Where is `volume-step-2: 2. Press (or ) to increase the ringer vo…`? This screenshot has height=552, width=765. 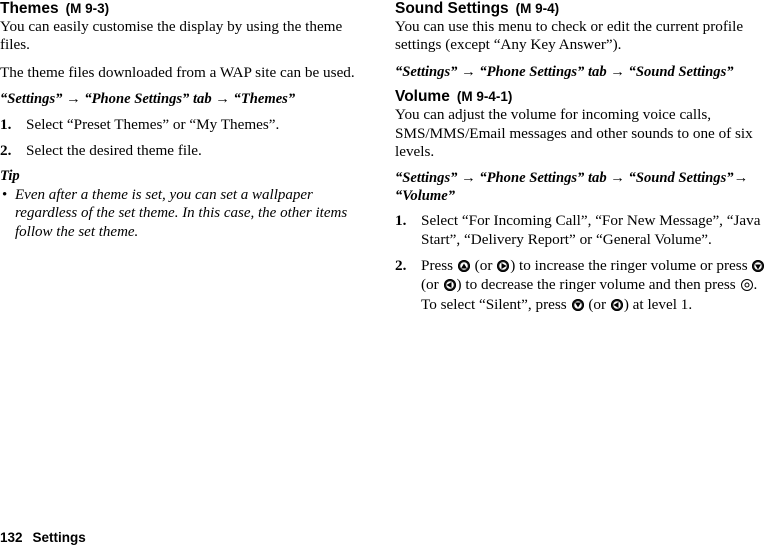
volume-step-2: 2. Press (or ) to increase the ringer vo… is located at coordinates (580, 285).